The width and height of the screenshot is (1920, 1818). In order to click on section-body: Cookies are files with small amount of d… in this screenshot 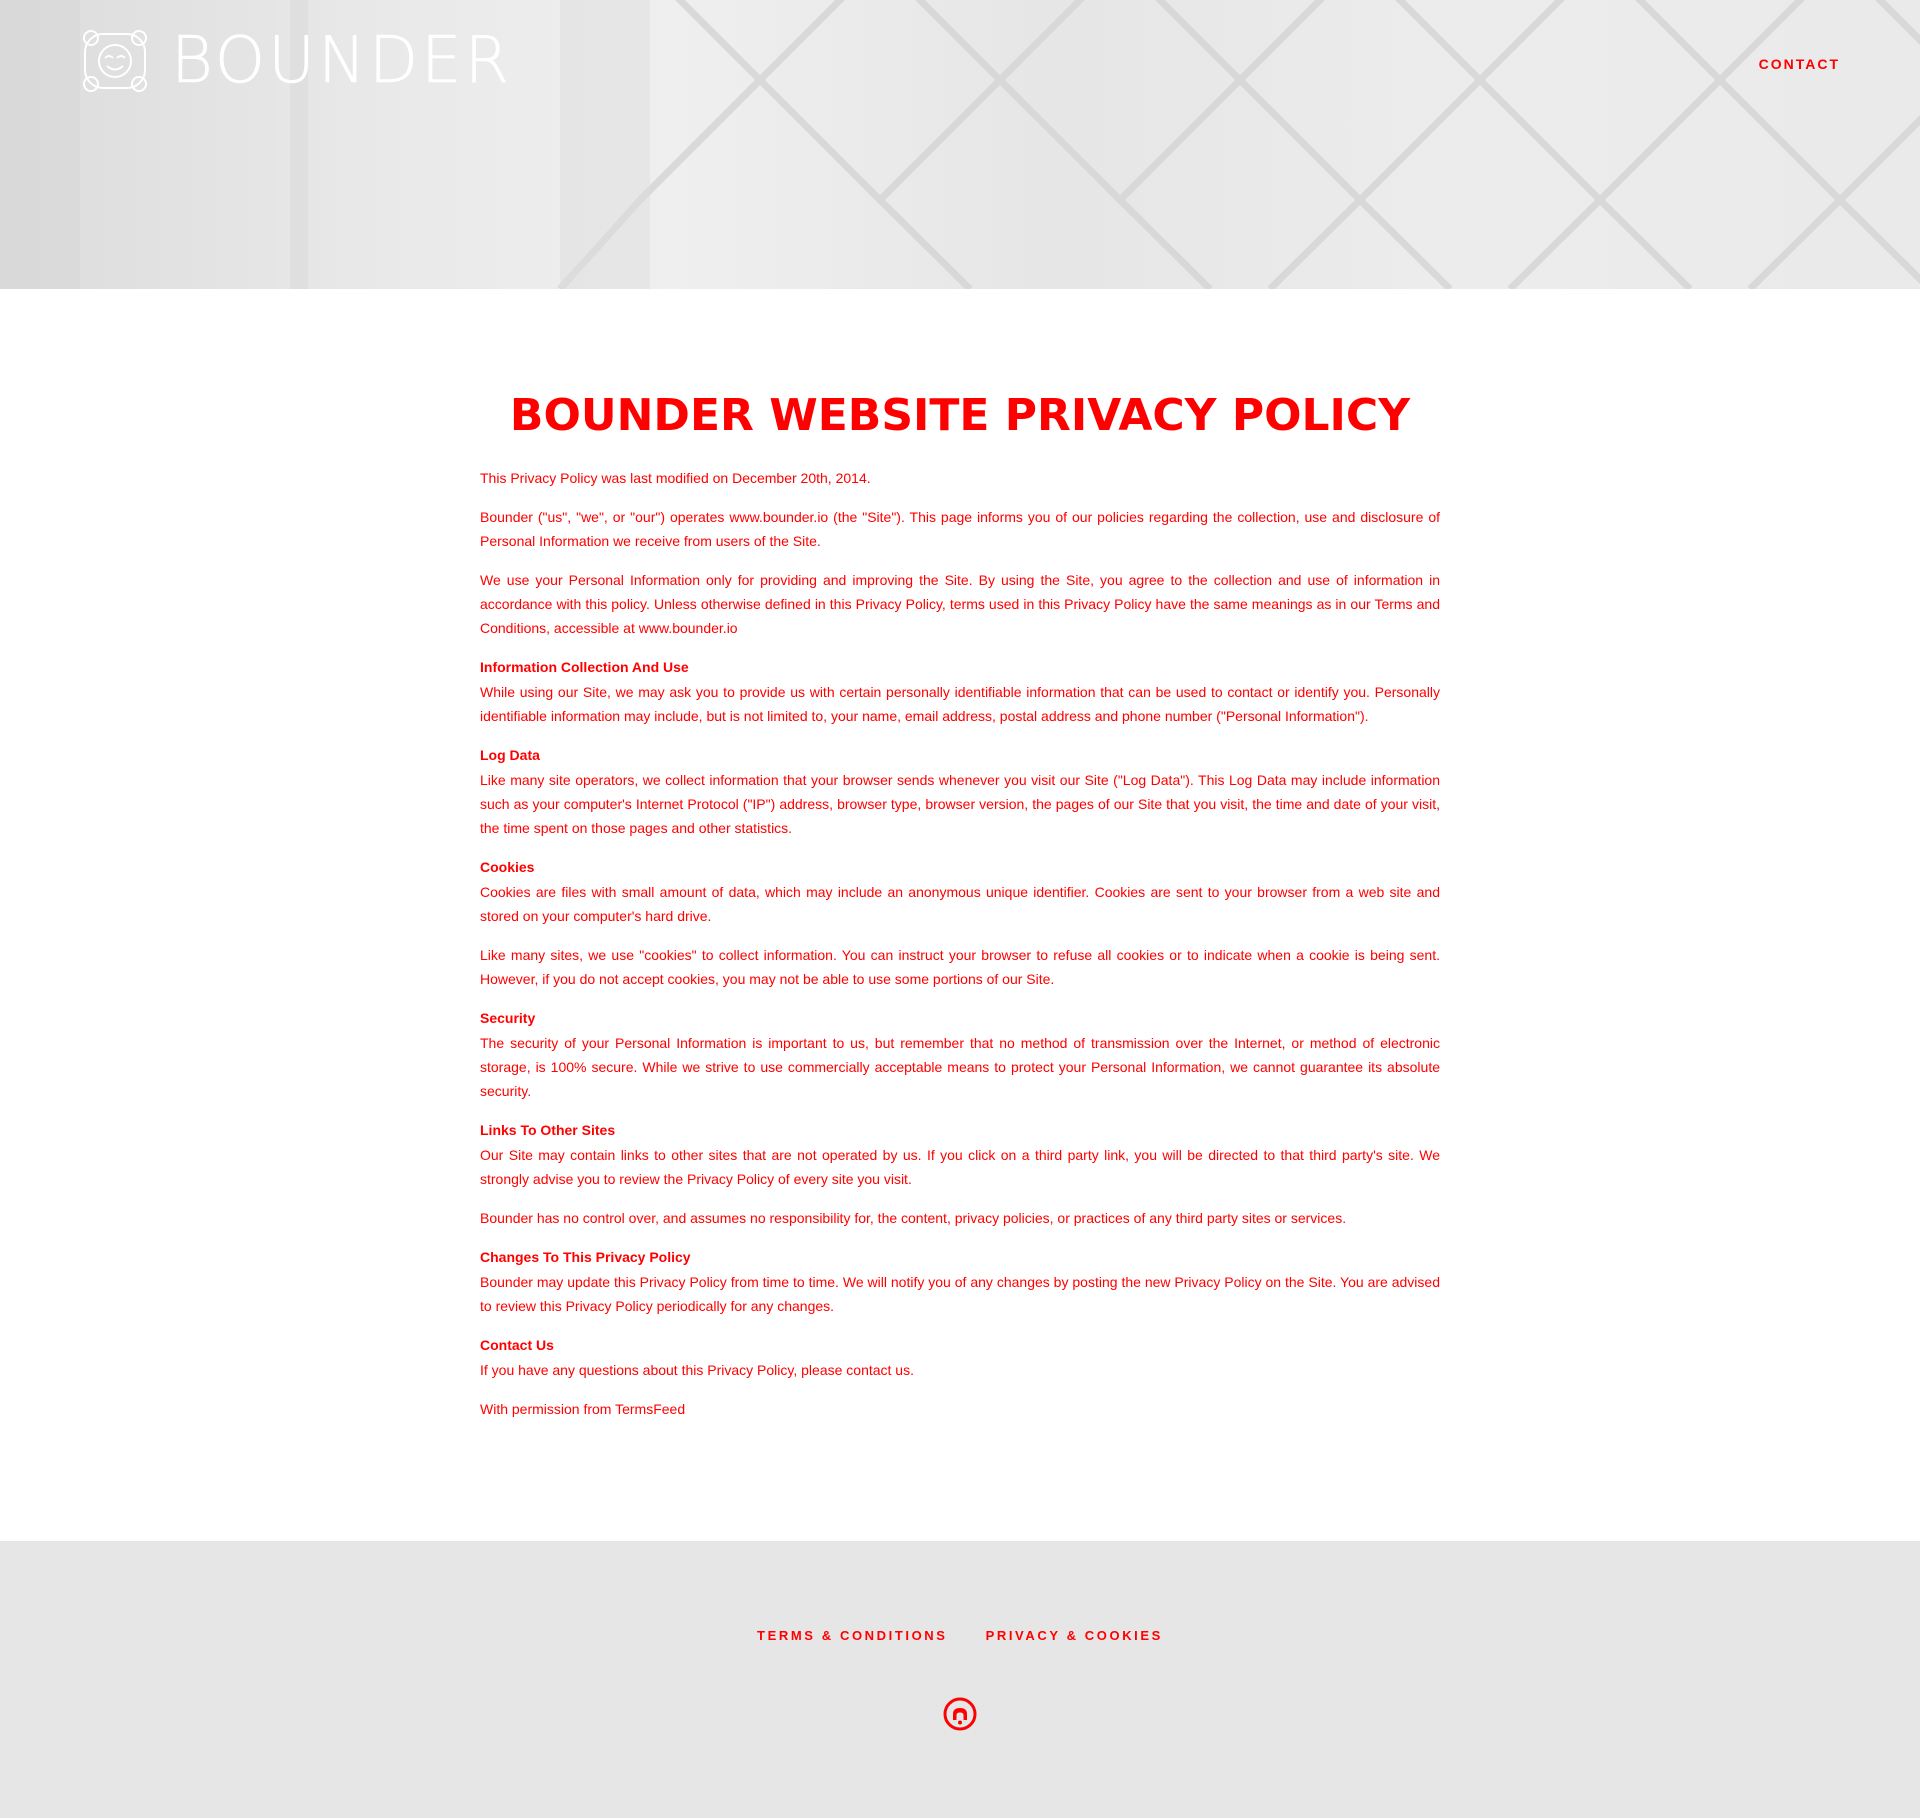, I will do `click(960, 904)`.